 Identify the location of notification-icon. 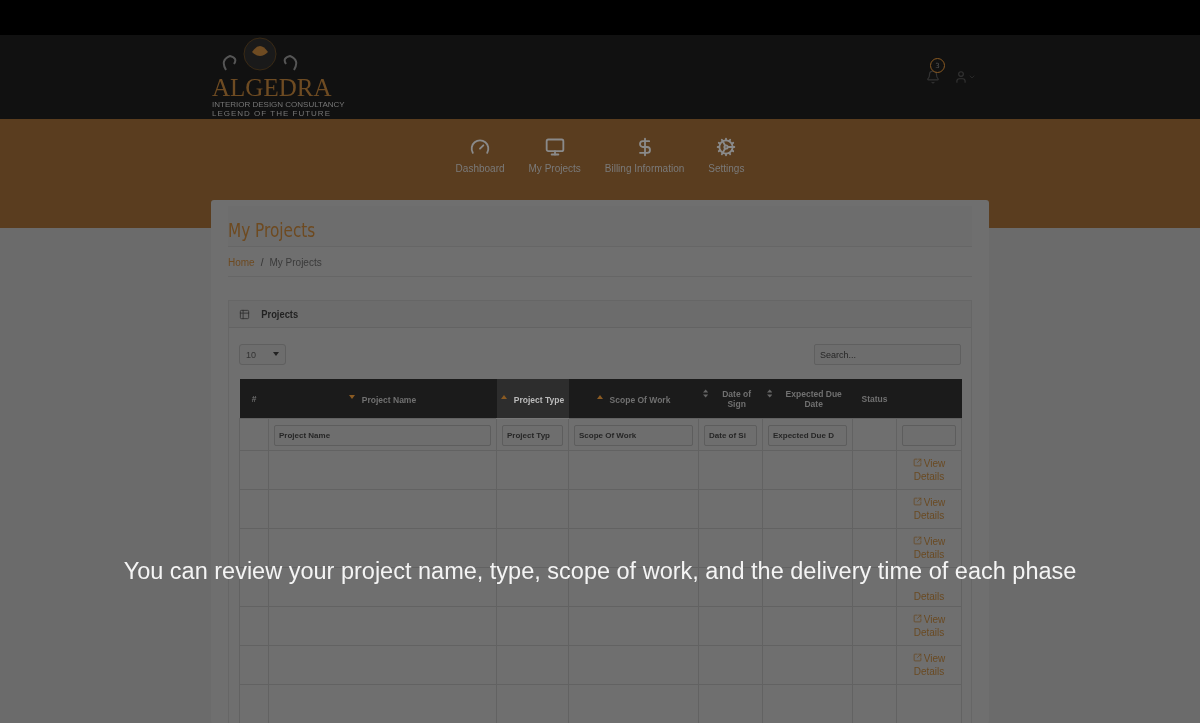
(933, 77).